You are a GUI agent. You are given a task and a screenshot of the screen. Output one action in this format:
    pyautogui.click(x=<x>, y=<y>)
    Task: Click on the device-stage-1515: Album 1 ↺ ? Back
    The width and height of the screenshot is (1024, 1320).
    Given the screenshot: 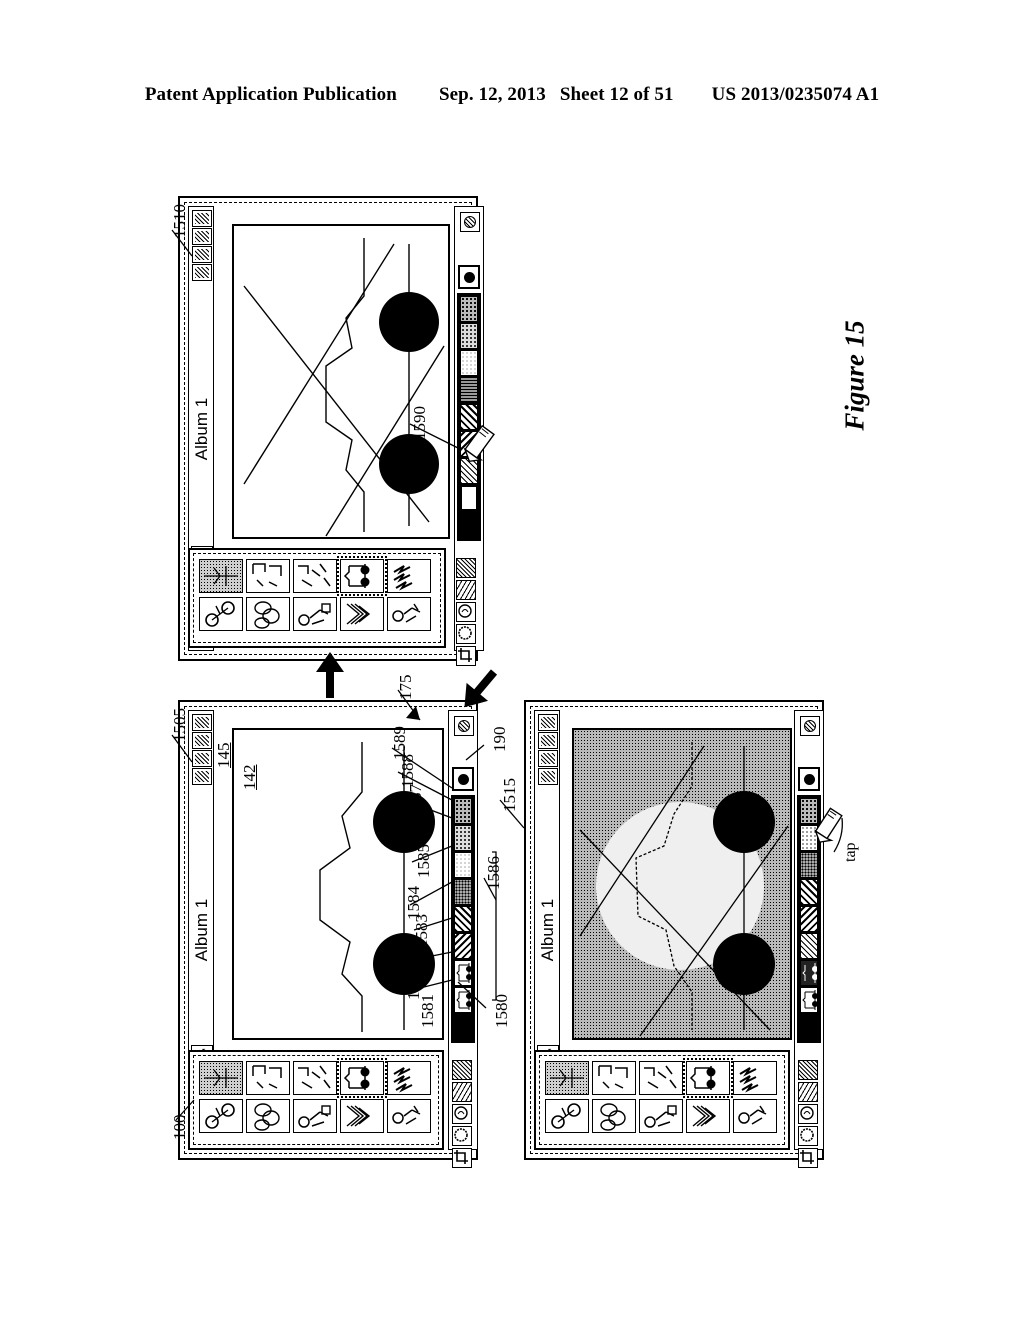 What is the action you would take?
    pyautogui.click(x=683, y=934)
    